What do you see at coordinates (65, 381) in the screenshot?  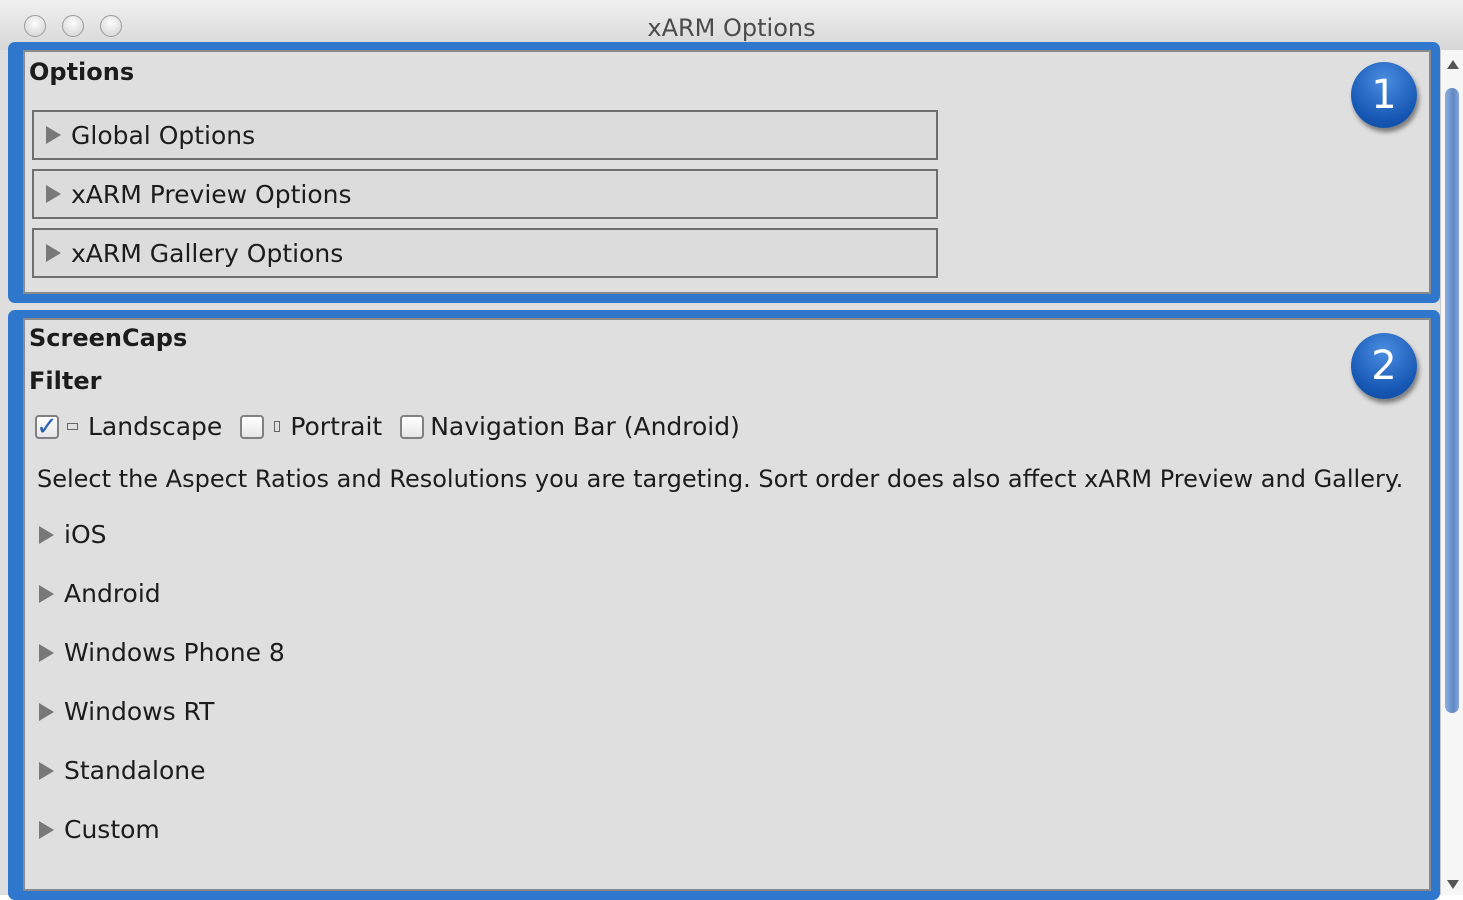 I see `filter-label: Filter` at bounding box center [65, 381].